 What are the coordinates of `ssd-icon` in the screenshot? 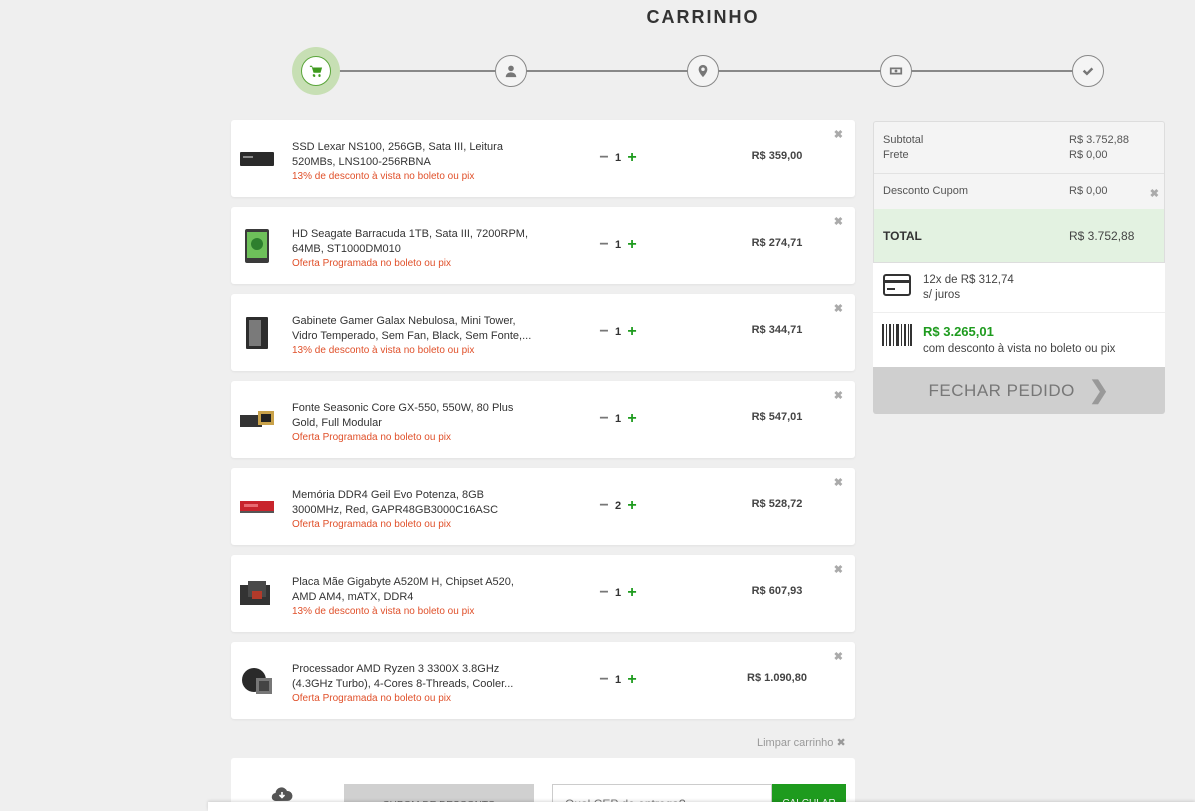 It's located at (257, 159).